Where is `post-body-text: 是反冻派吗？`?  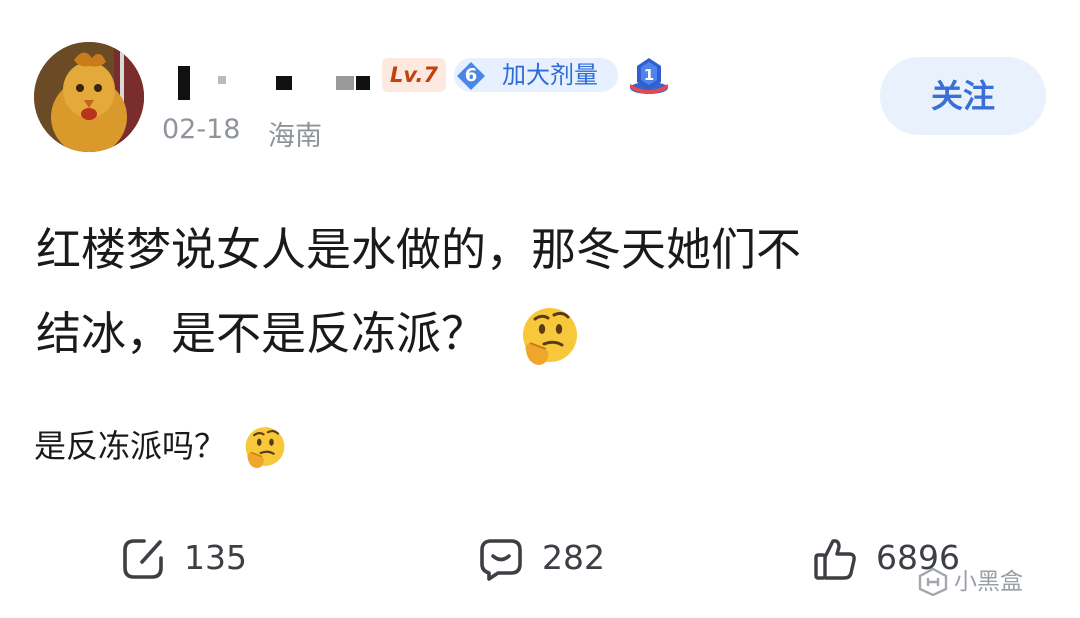 post-body-text: 是反冻派吗？ is located at coordinates (130, 446).